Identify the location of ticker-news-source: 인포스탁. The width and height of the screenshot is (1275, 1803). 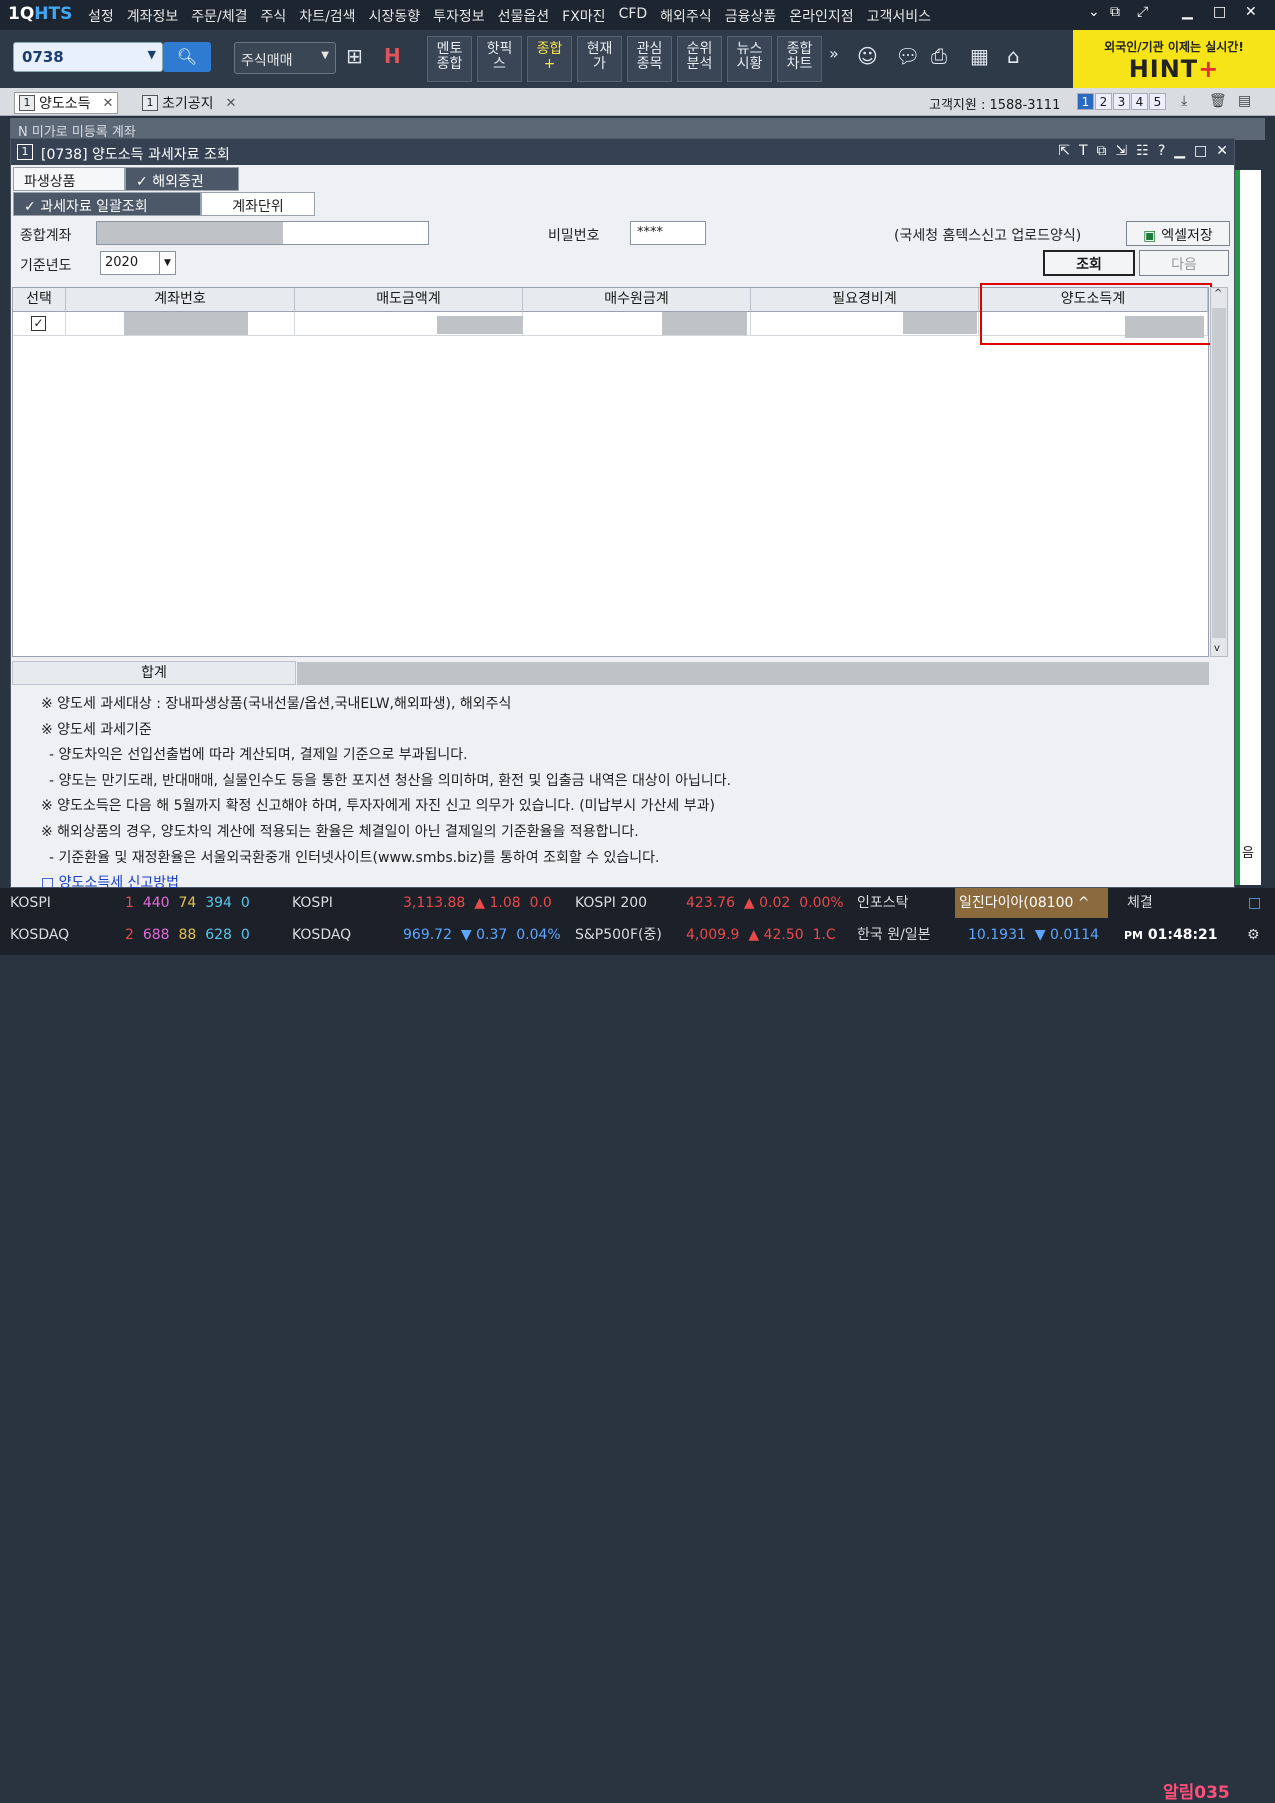
(883, 903).